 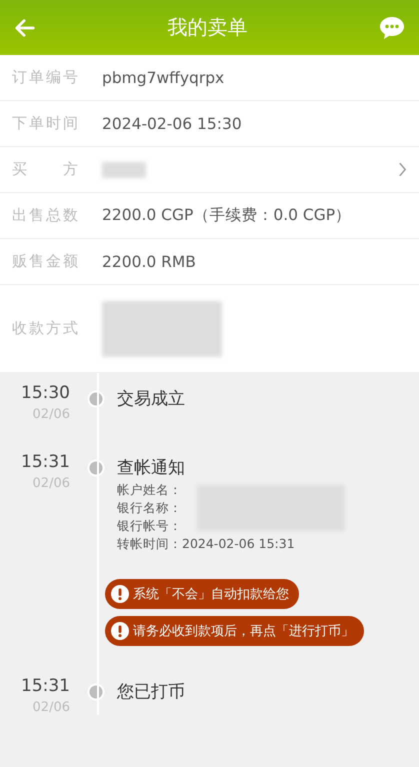 What do you see at coordinates (45, 77) in the screenshot?
I see `field-label: 订单编号` at bounding box center [45, 77].